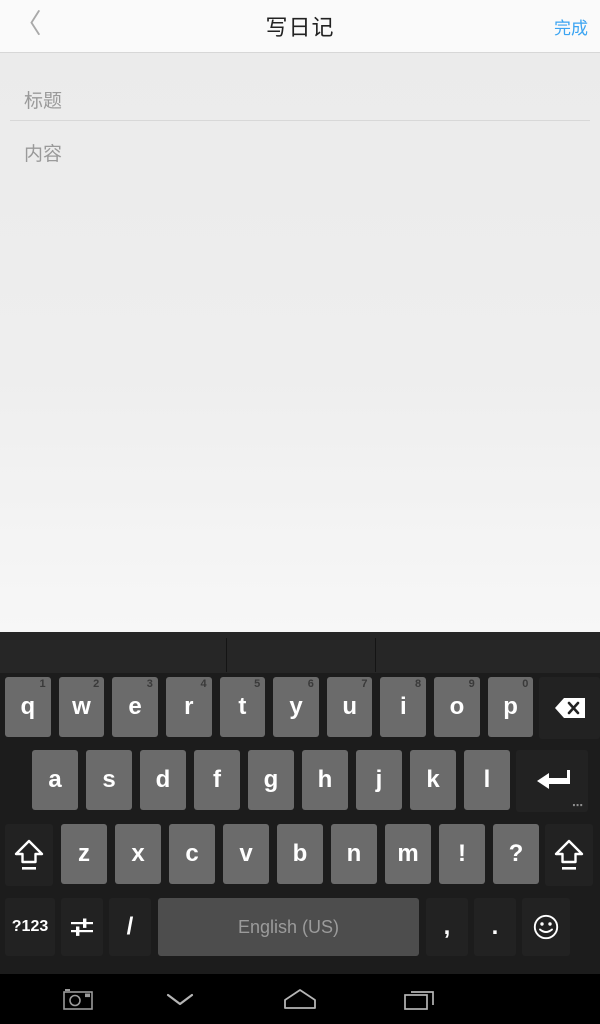 The width and height of the screenshot is (600, 1024). What do you see at coordinates (42, 684) in the screenshot?
I see `key-hint: 1` at bounding box center [42, 684].